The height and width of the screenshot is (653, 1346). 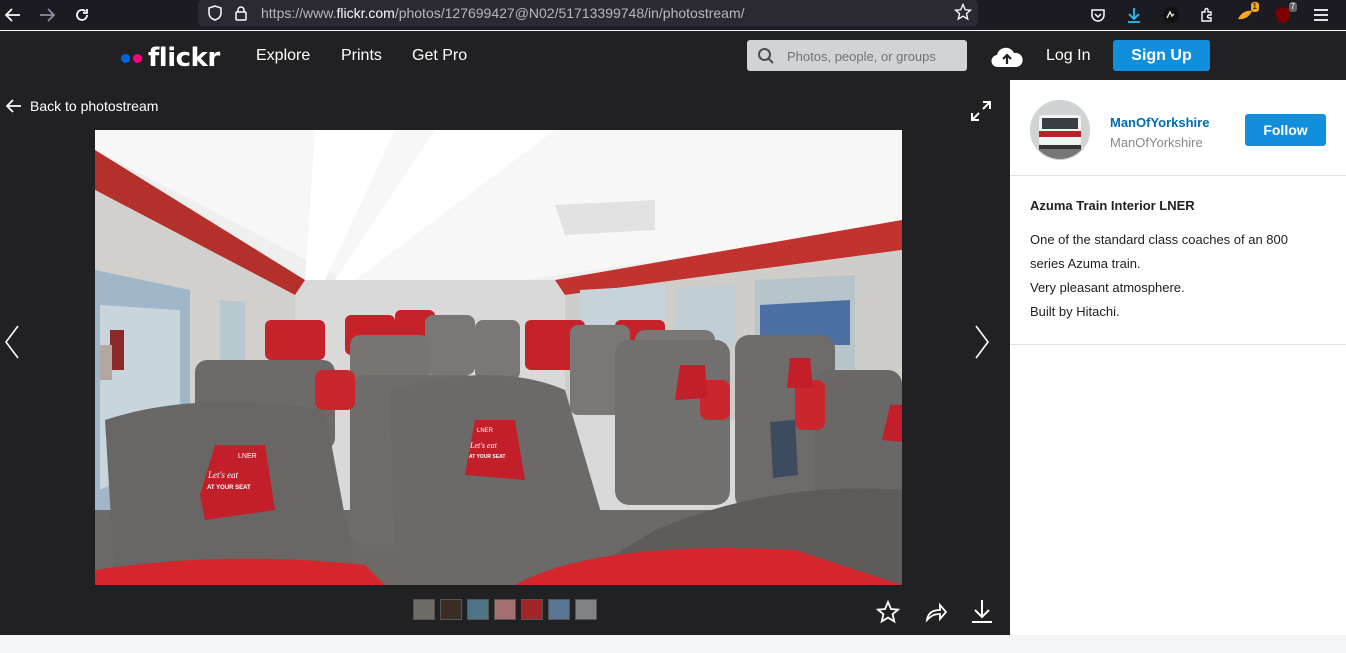 I want to click on menu-hamburger-icon, so click(x=1321, y=15).